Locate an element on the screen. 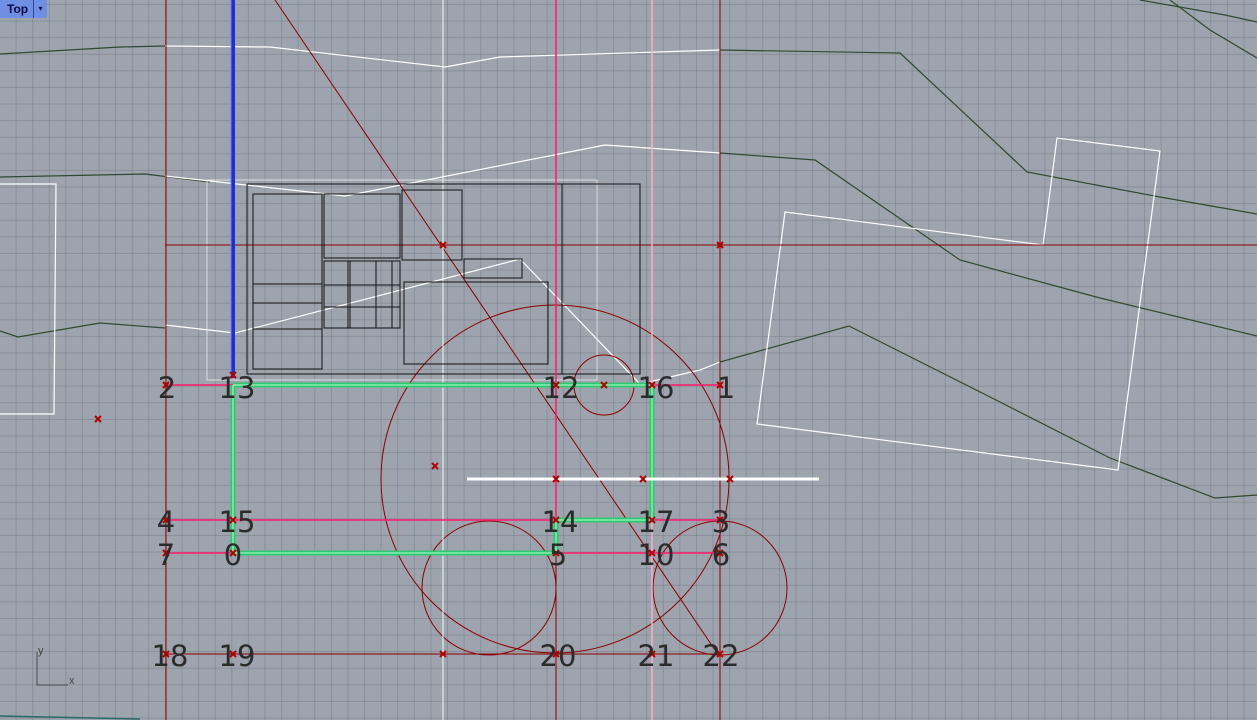 This screenshot has height=720, width=1257. point-label-10: 10 is located at coordinates (656, 555).